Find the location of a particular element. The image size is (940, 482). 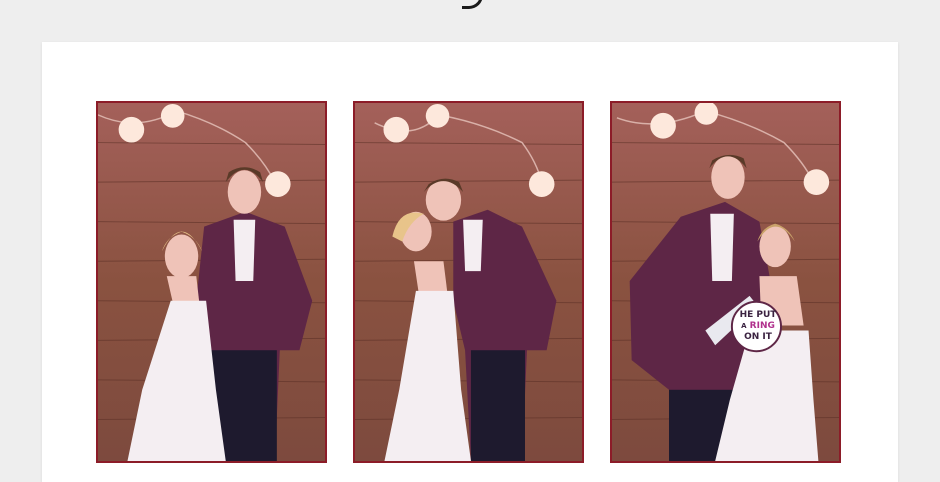

sign-line-1: HE PUT is located at coordinates (758, 315).